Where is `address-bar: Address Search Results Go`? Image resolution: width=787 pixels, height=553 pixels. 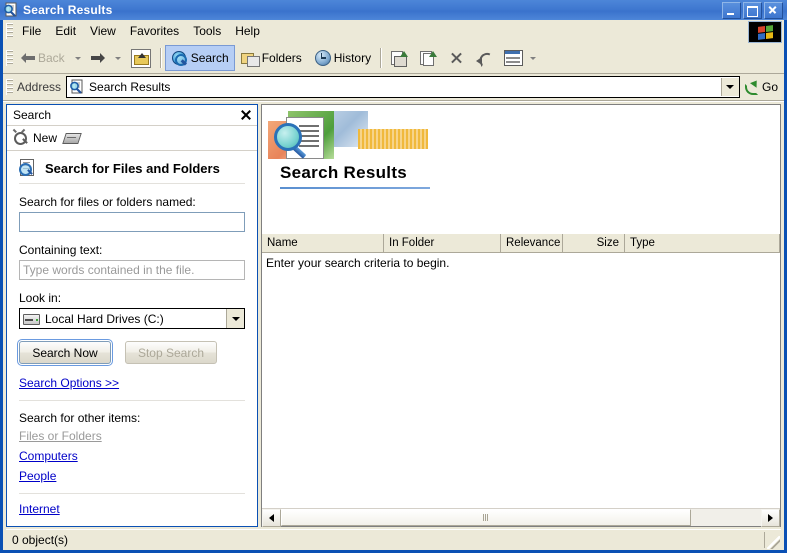 address-bar: Address Search Results Go is located at coordinates (393, 87).